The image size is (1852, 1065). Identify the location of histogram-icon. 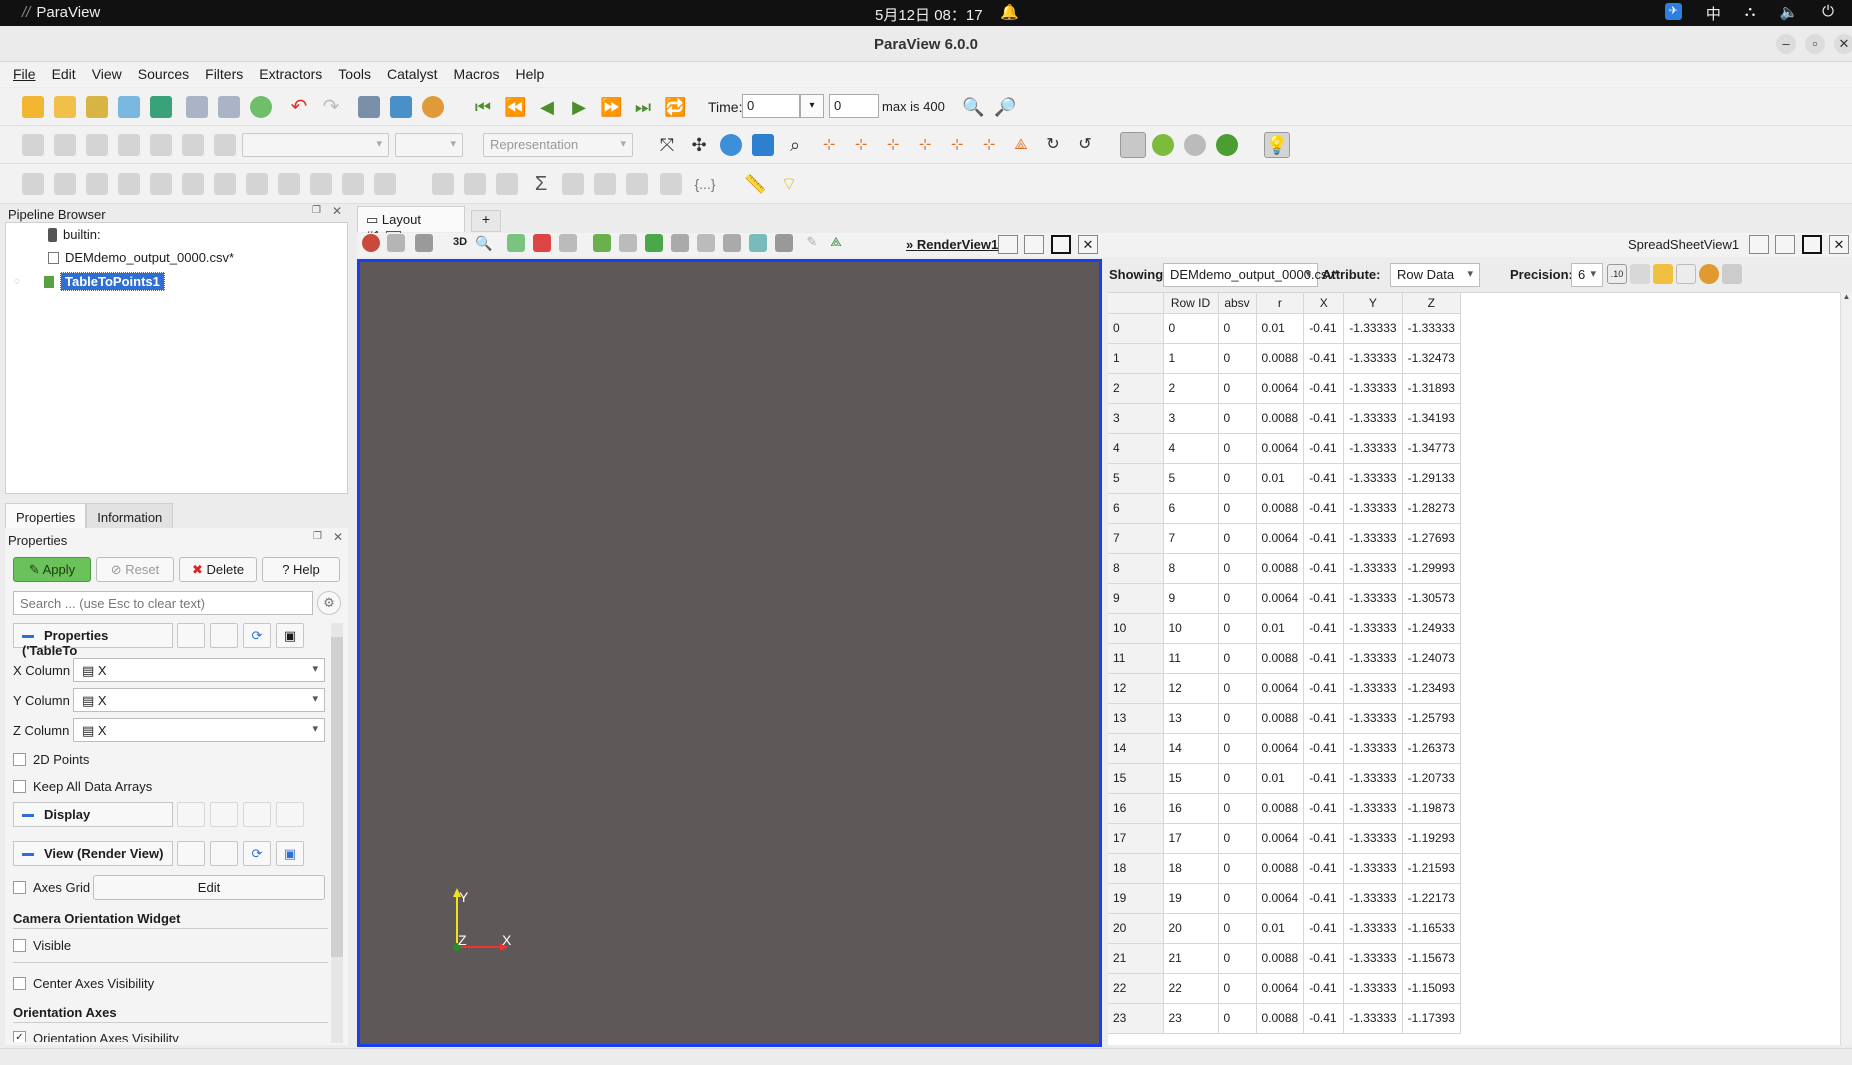
(507, 184).